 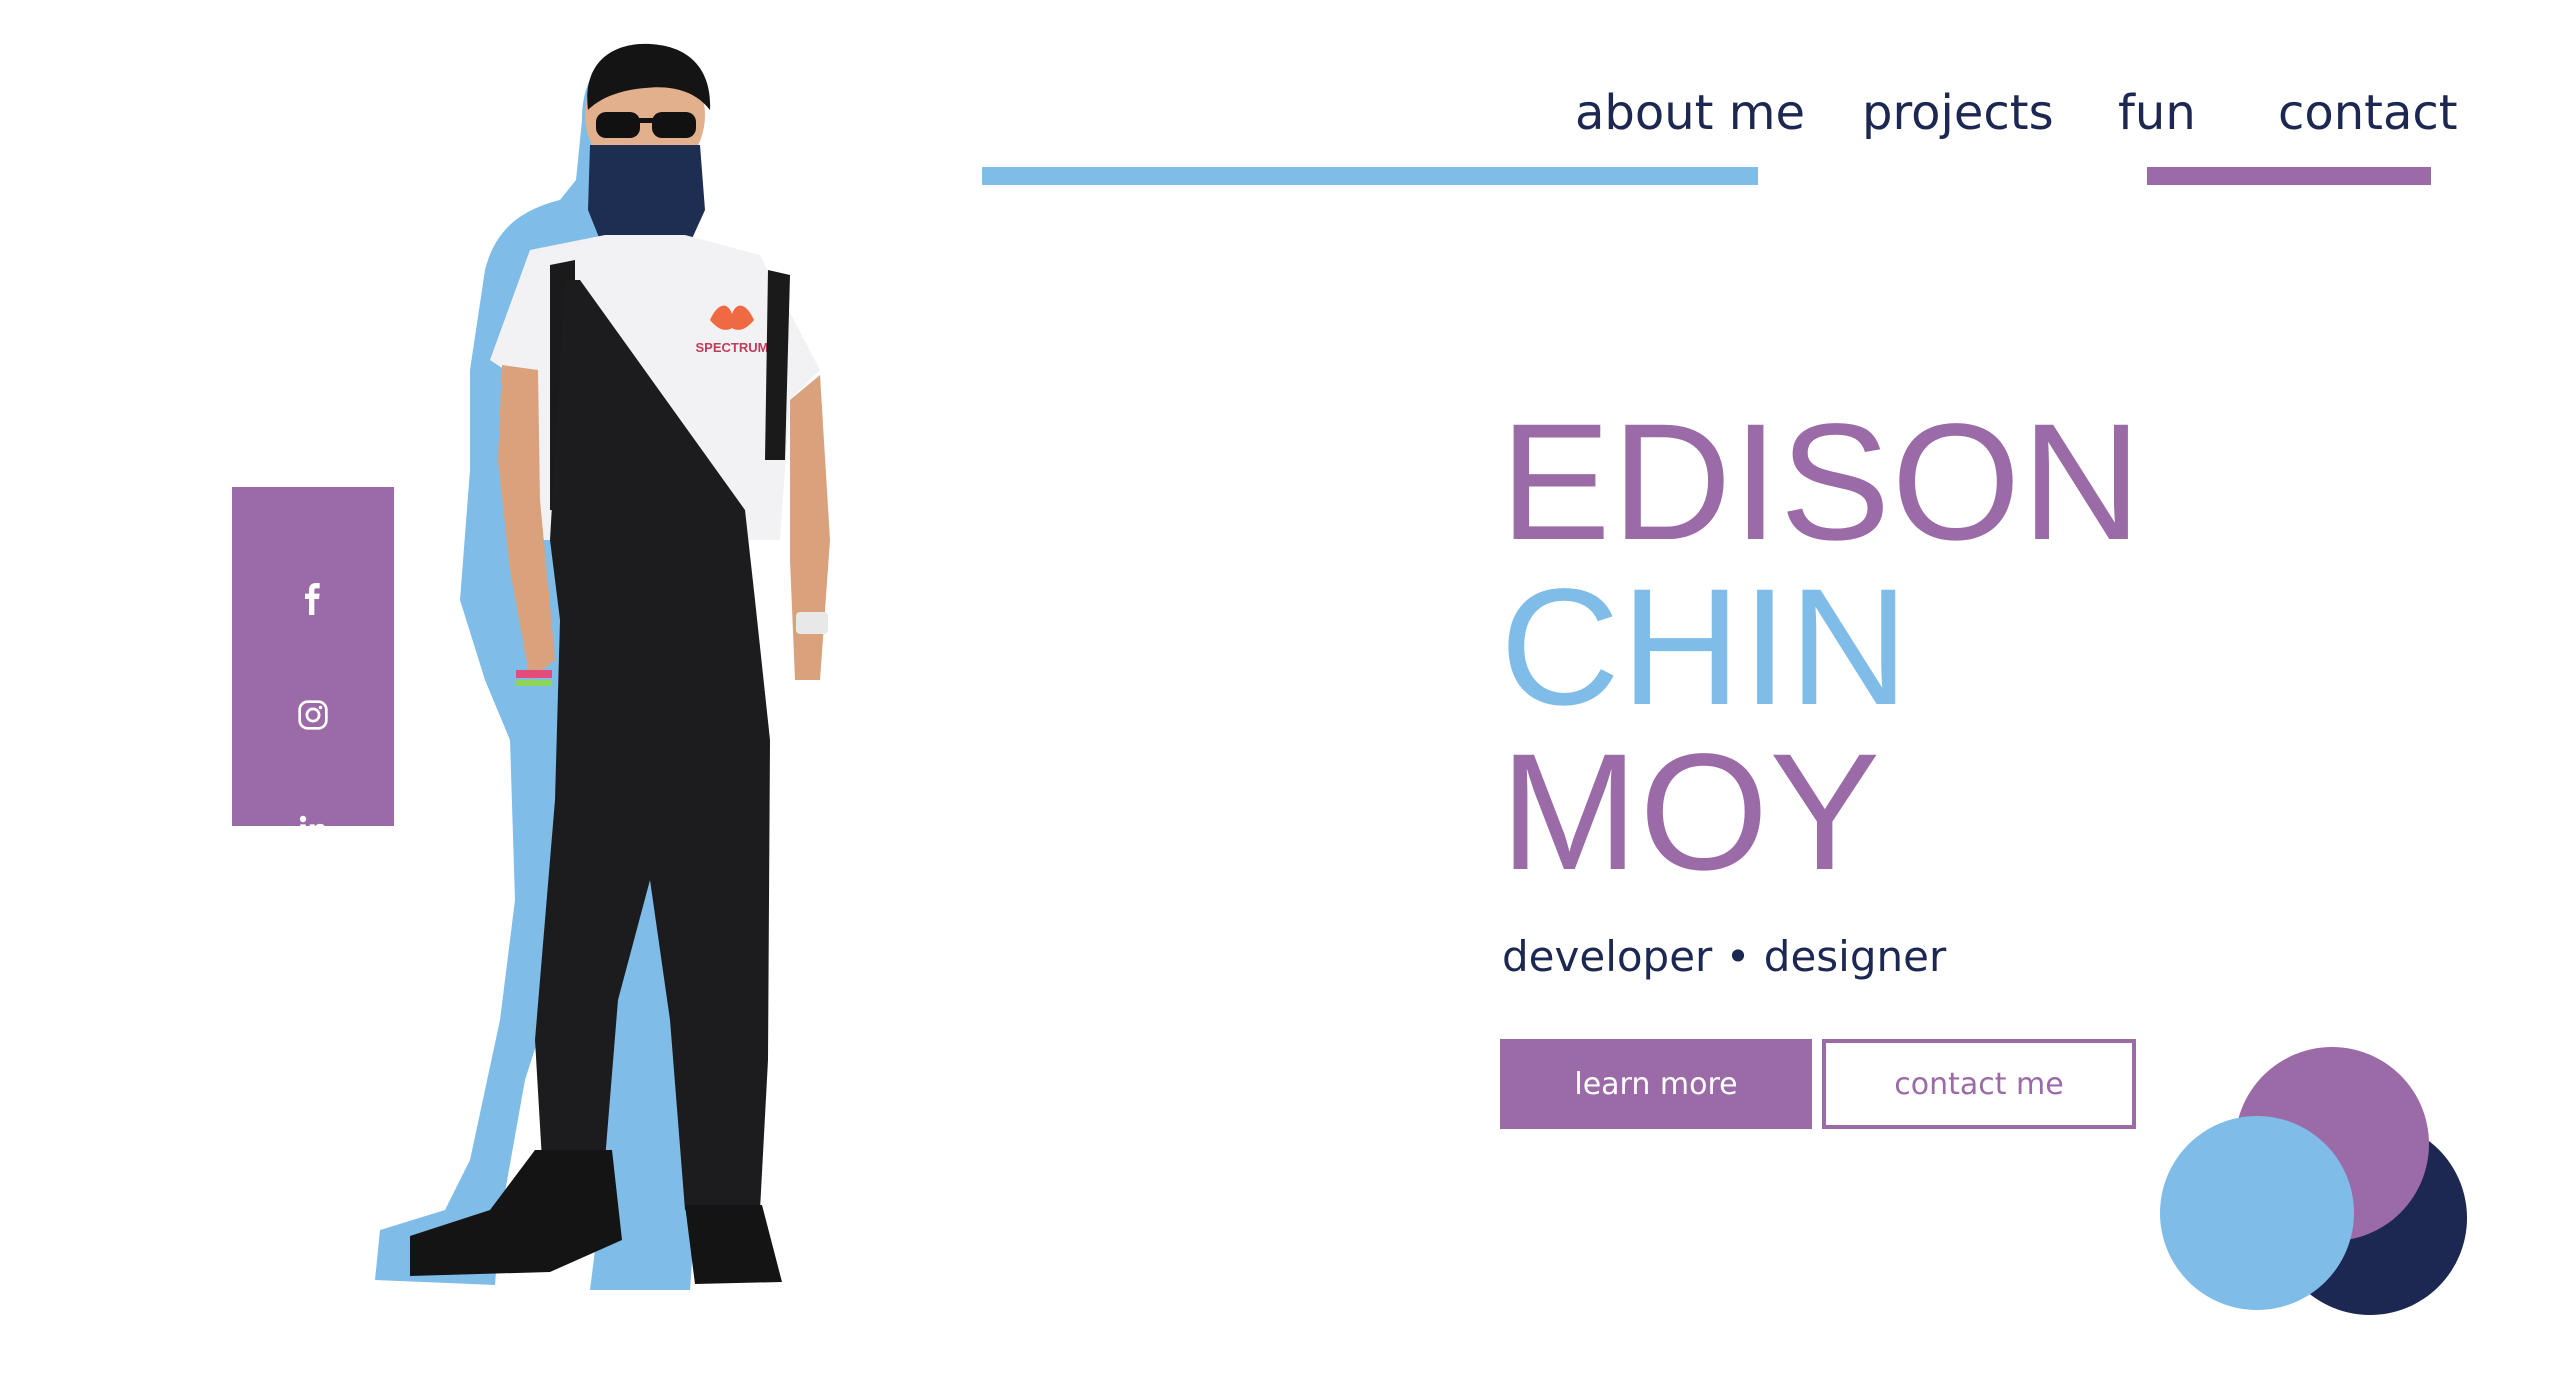 I want to click on nav-about-me: about me, so click(x=1690, y=113).